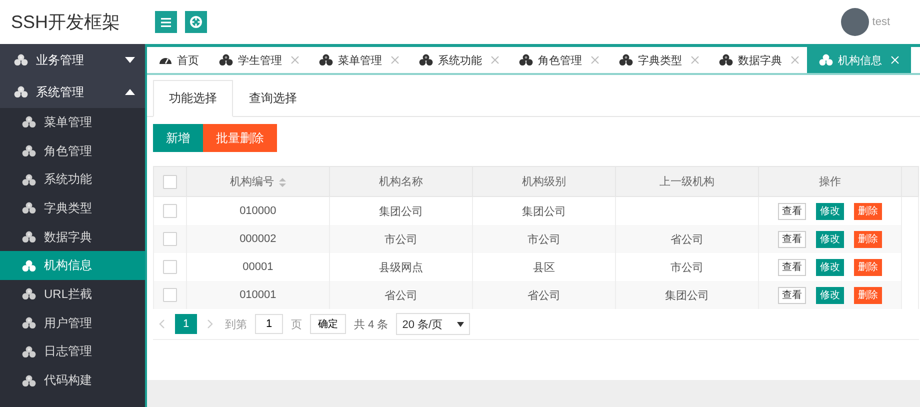 This screenshot has height=407, width=920. I want to click on column-header: 机构名称, so click(401, 182).